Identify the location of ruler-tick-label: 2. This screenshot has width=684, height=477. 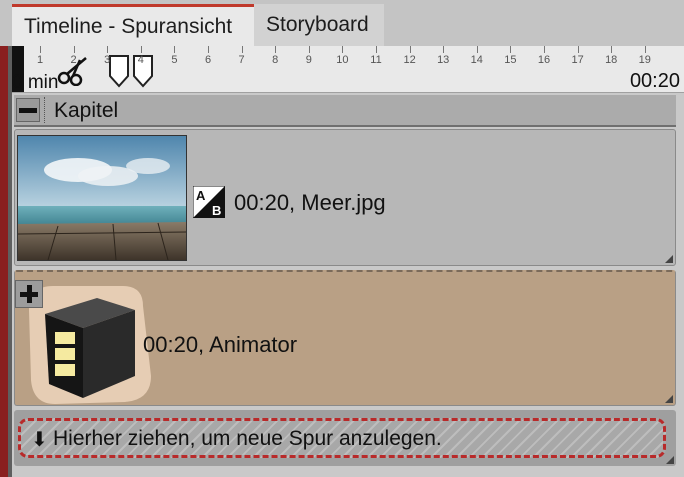
(73, 60).